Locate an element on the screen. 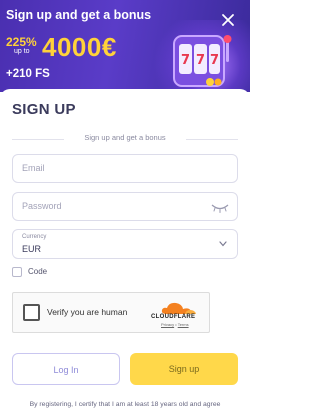 The width and height of the screenshot is (320, 415). banner-title: Sign up and get a bonus is located at coordinates (79, 15).